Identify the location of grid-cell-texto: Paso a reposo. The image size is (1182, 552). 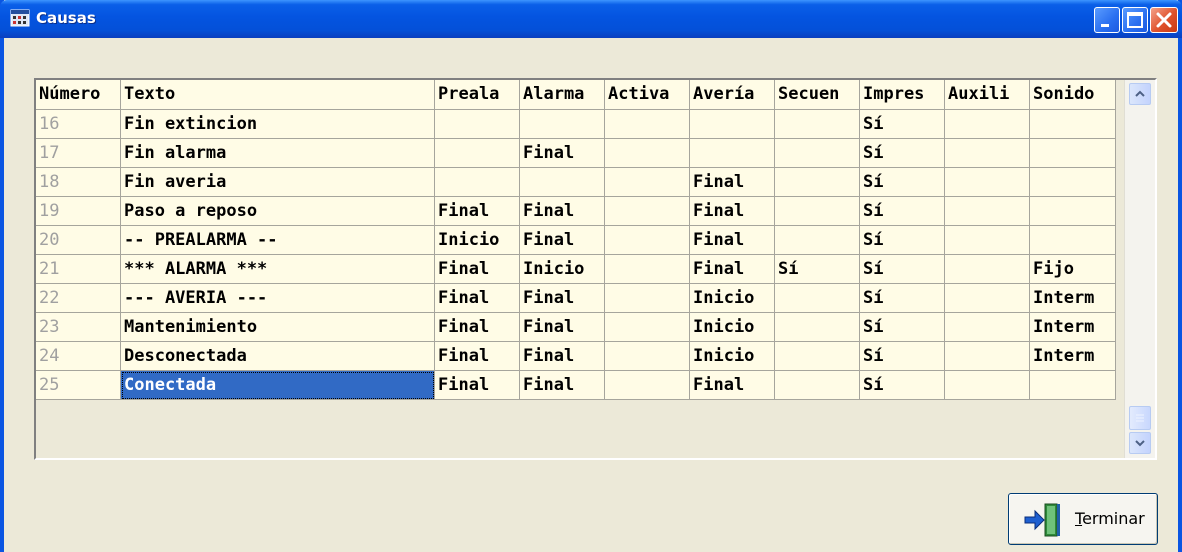
(278, 211).